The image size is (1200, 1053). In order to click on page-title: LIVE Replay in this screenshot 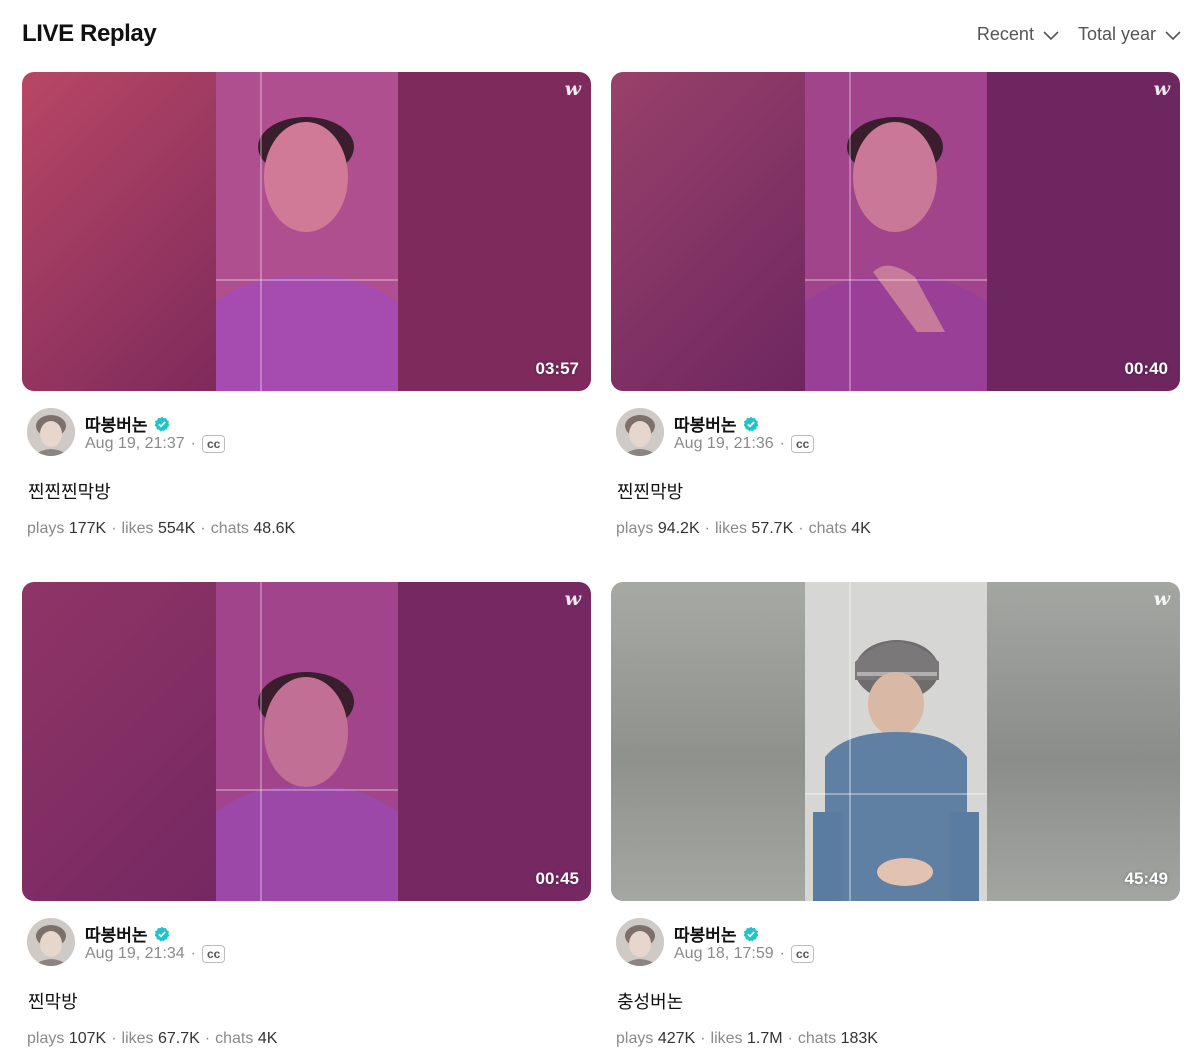, I will do `click(89, 33)`.